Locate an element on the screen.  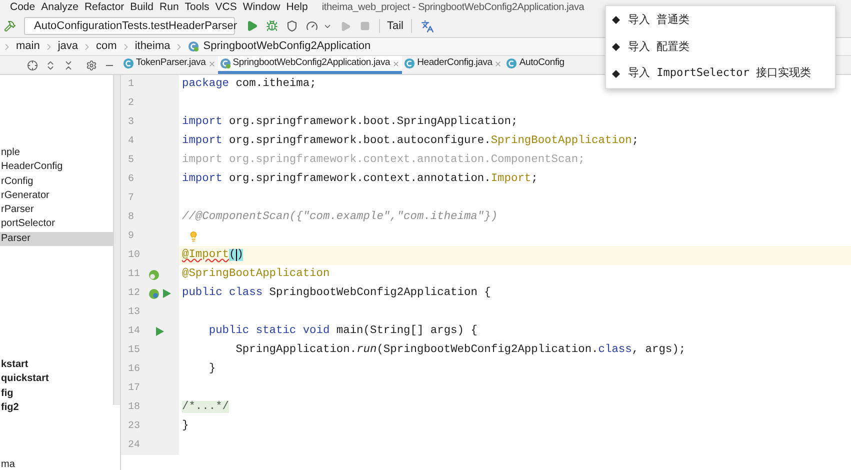
popup-item: 导入 ImportSelector 接口实现类 is located at coordinates (720, 73).